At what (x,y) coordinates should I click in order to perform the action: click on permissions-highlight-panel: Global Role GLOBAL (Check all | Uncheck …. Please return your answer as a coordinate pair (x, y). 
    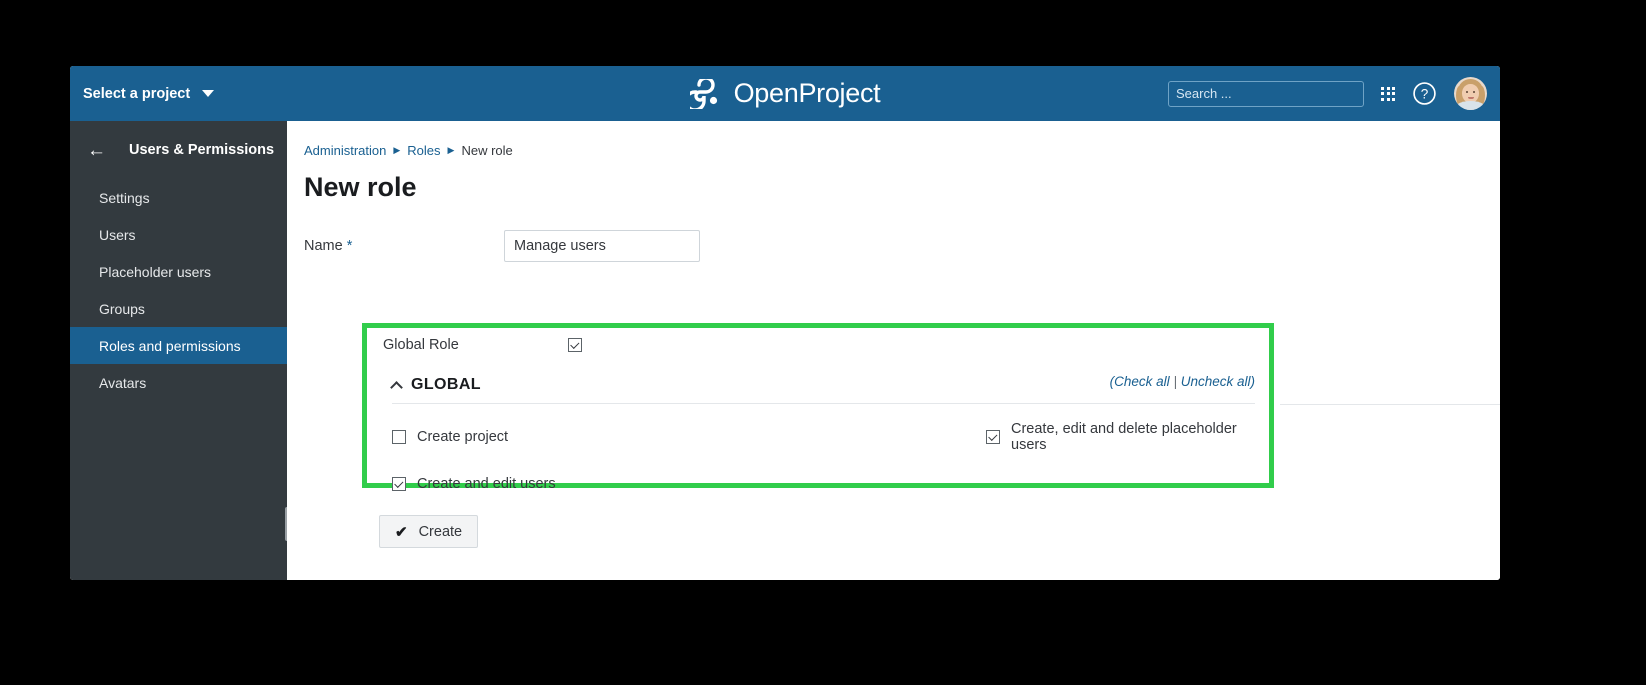
    Looking at the image, I should click on (818, 407).